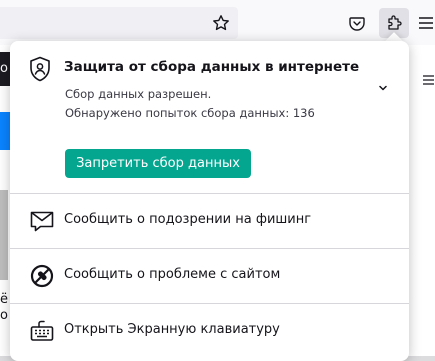 The image size is (435, 361). I want to click on report-phishing-label: Сообщить о подозрении на фишинг, so click(188, 219).